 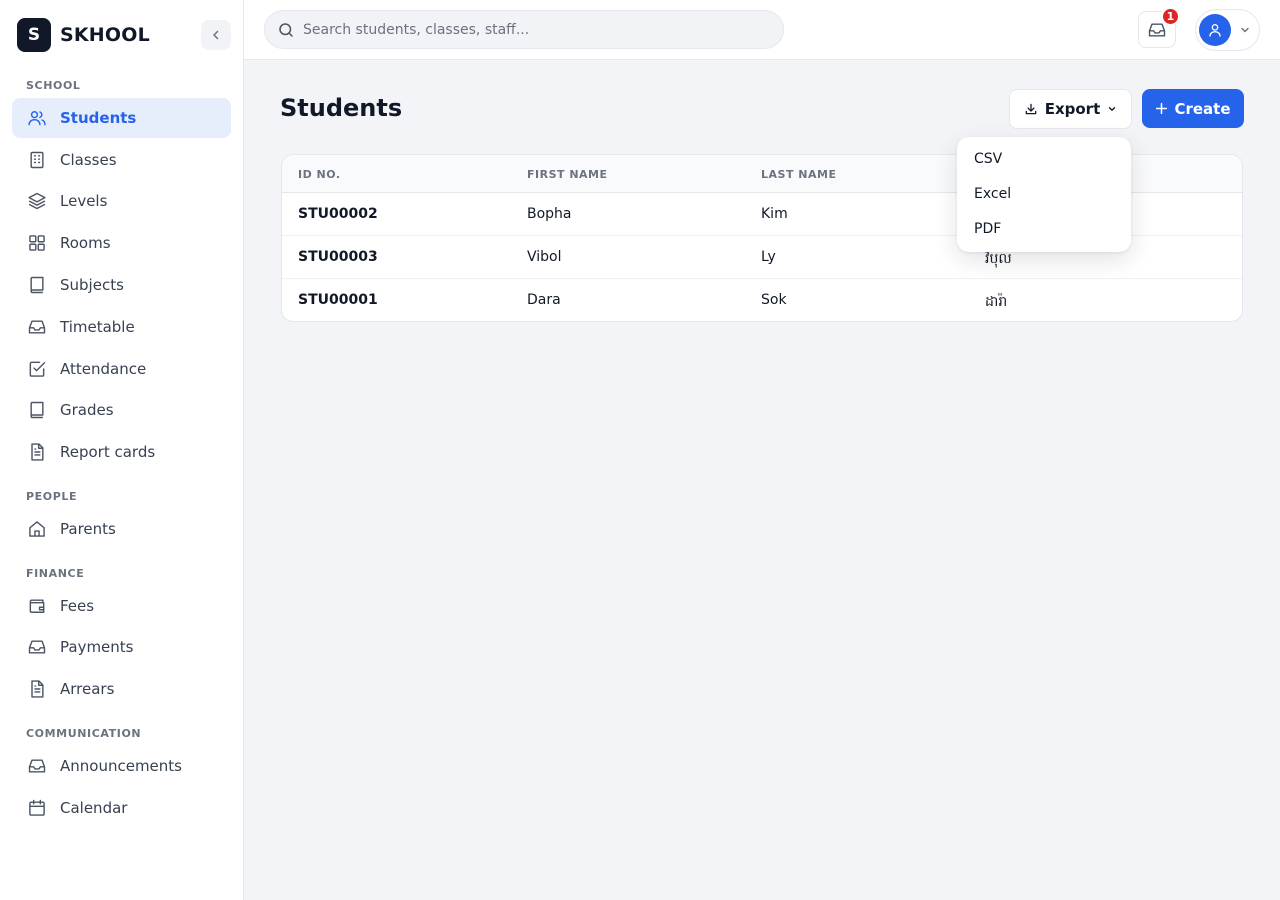 I want to click on sidebar-item-label: Attendance, so click(x=103, y=369).